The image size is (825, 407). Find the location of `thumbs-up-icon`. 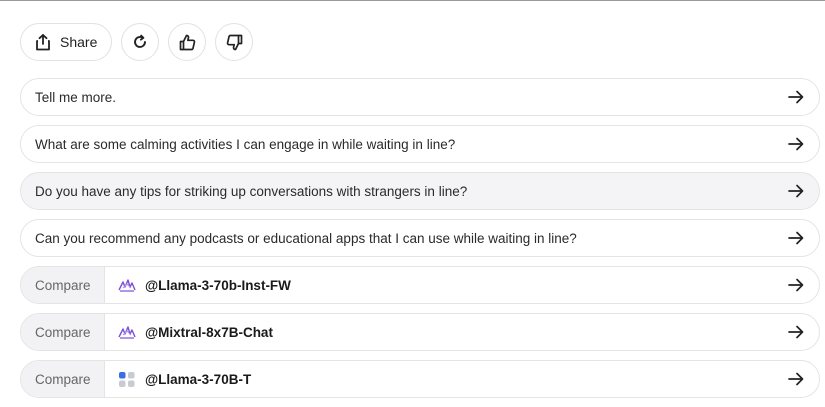

thumbs-up-icon is located at coordinates (187, 42).